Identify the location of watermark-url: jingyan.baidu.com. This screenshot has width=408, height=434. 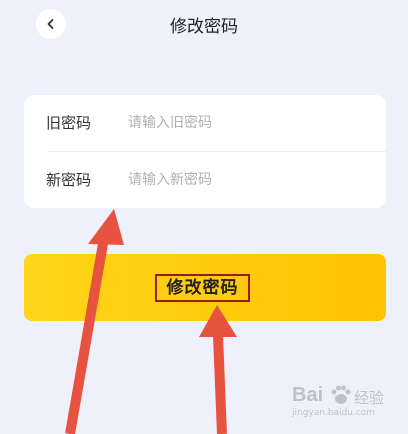
(334, 413).